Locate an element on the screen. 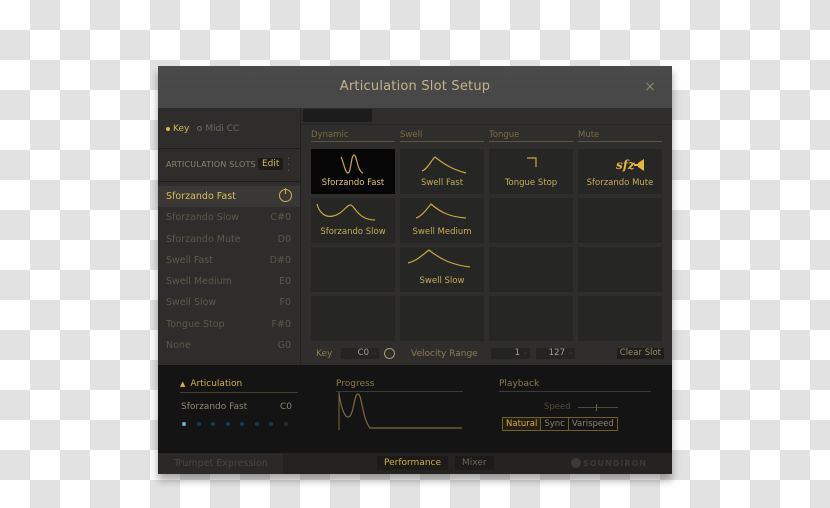 Image resolution: width=830 pixels, height=508 pixels. slot-key: F#0 is located at coordinates (281, 324).